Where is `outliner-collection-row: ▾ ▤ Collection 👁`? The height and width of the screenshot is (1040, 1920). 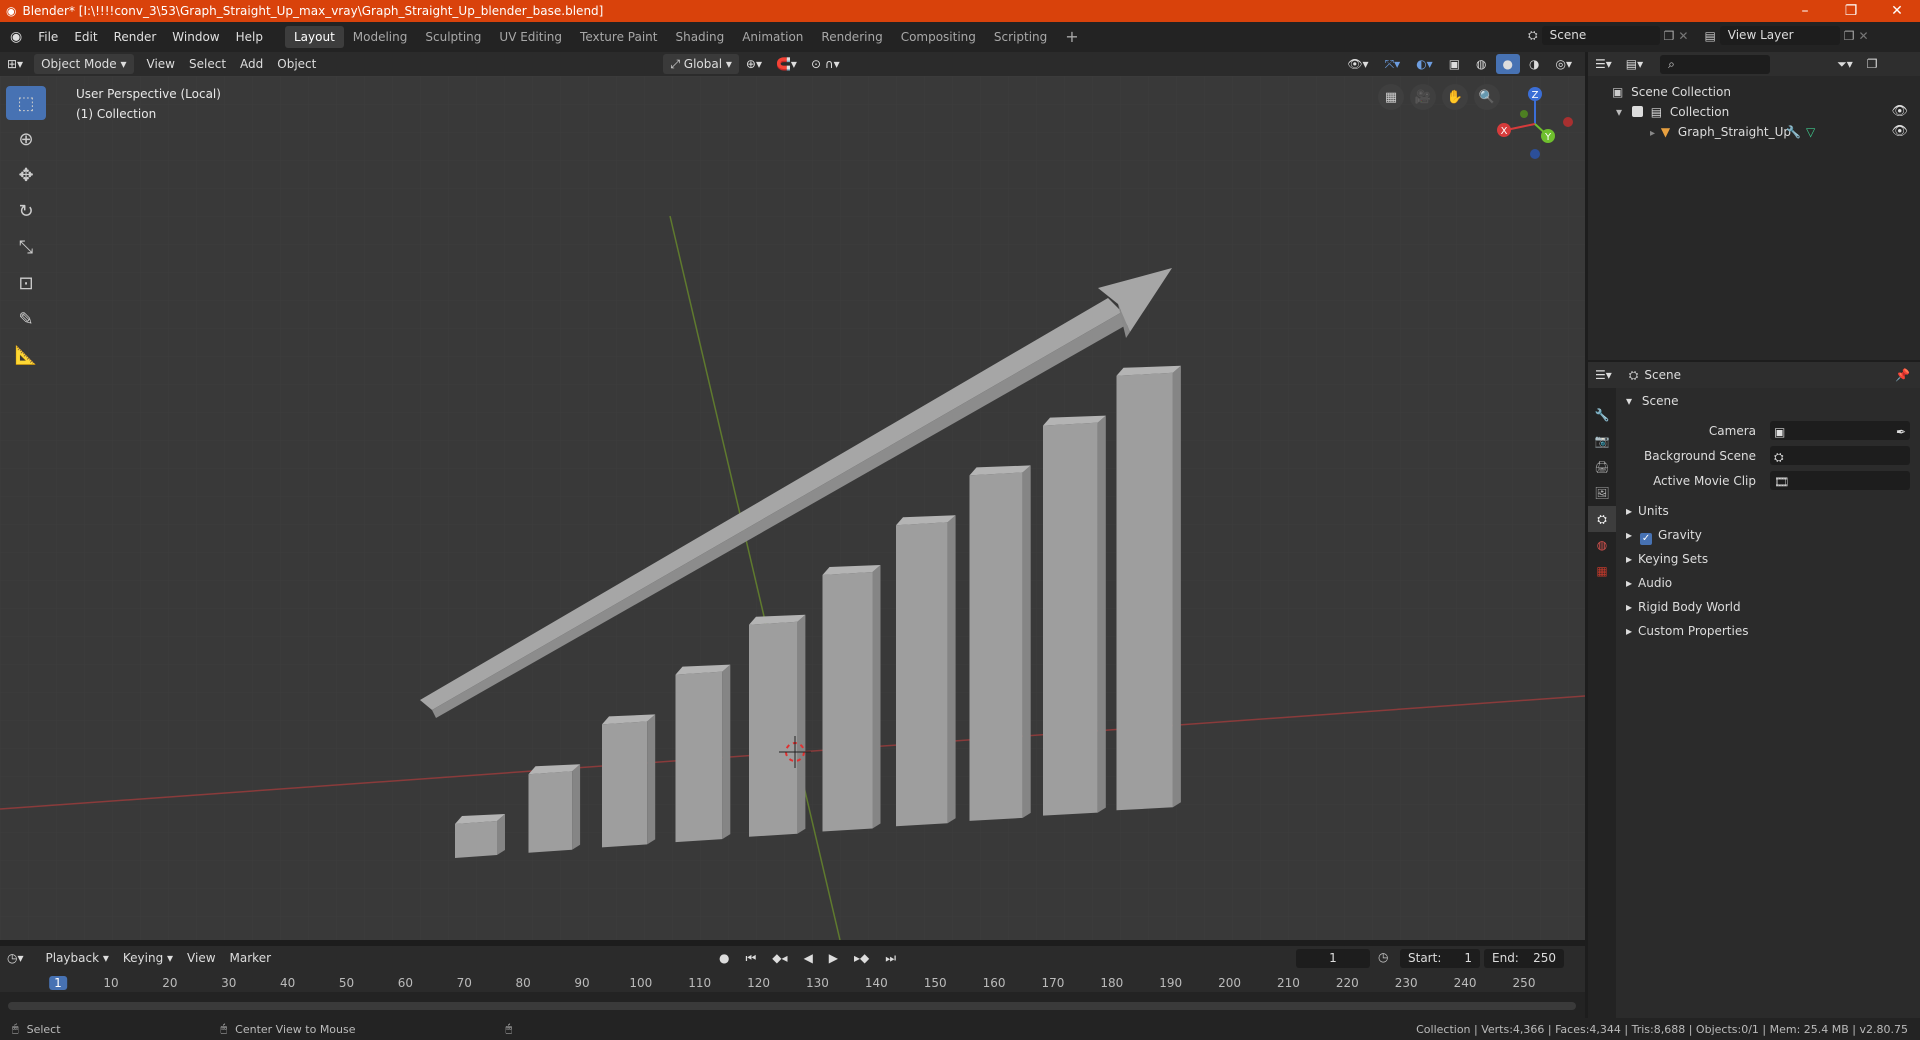
outliner-collection-row: ▾ ▤ Collection 👁 is located at coordinates (1754, 112).